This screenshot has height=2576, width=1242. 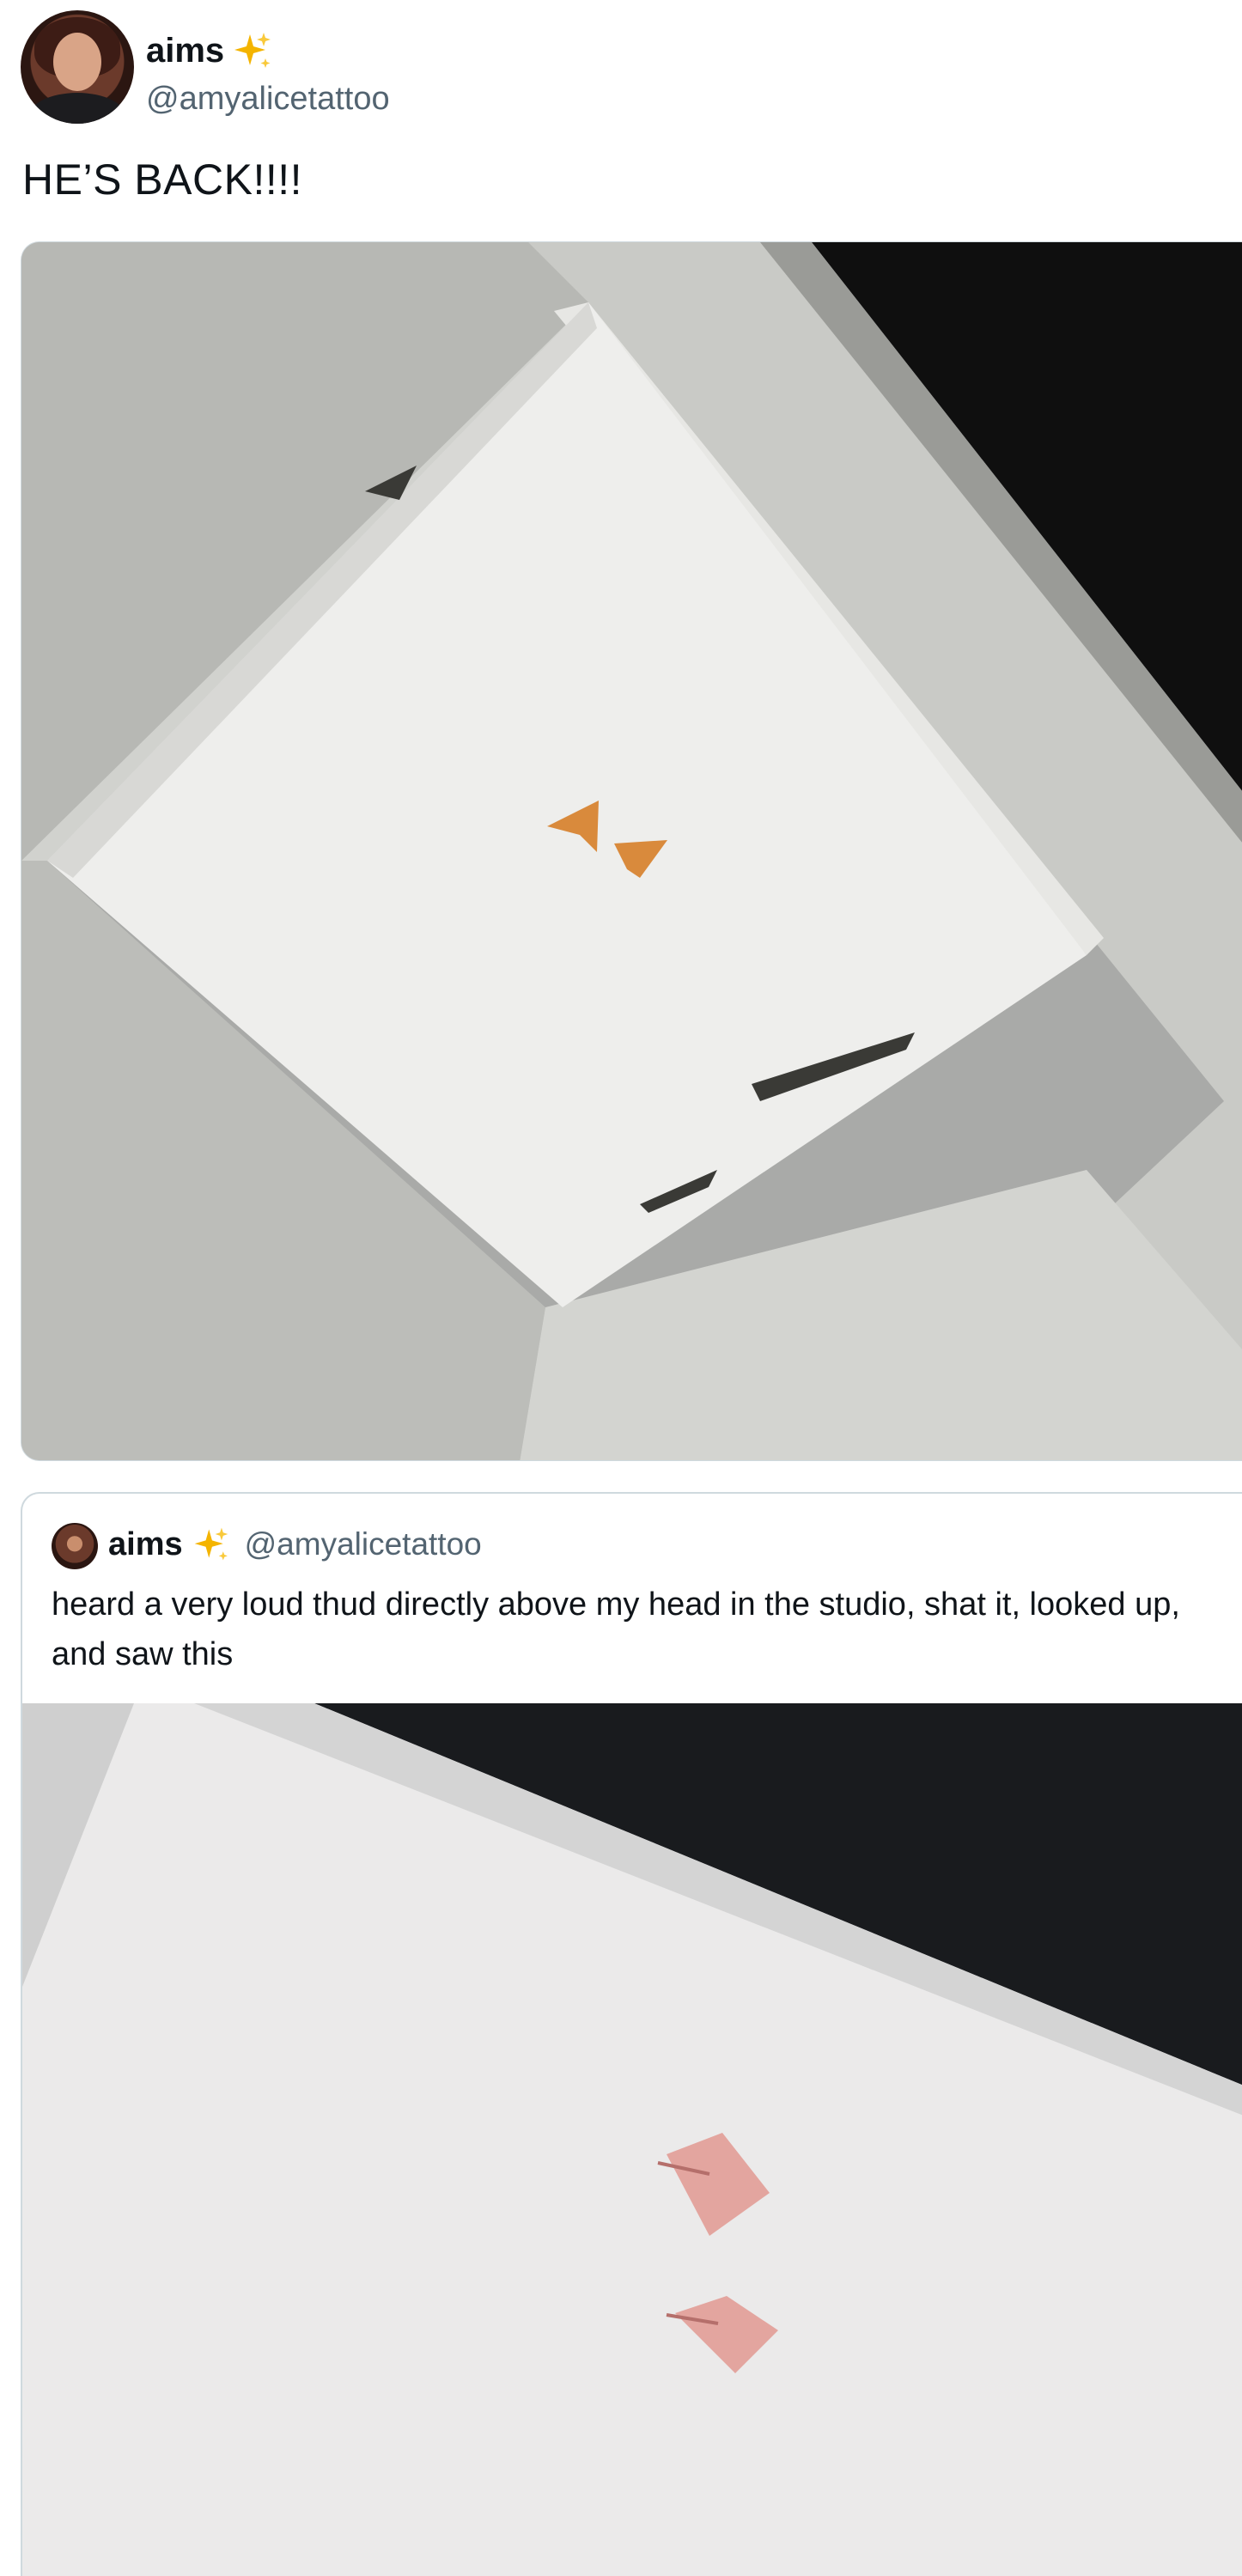 I want to click on quoted-handle: @amyalicetattoo, so click(x=363, y=1544).